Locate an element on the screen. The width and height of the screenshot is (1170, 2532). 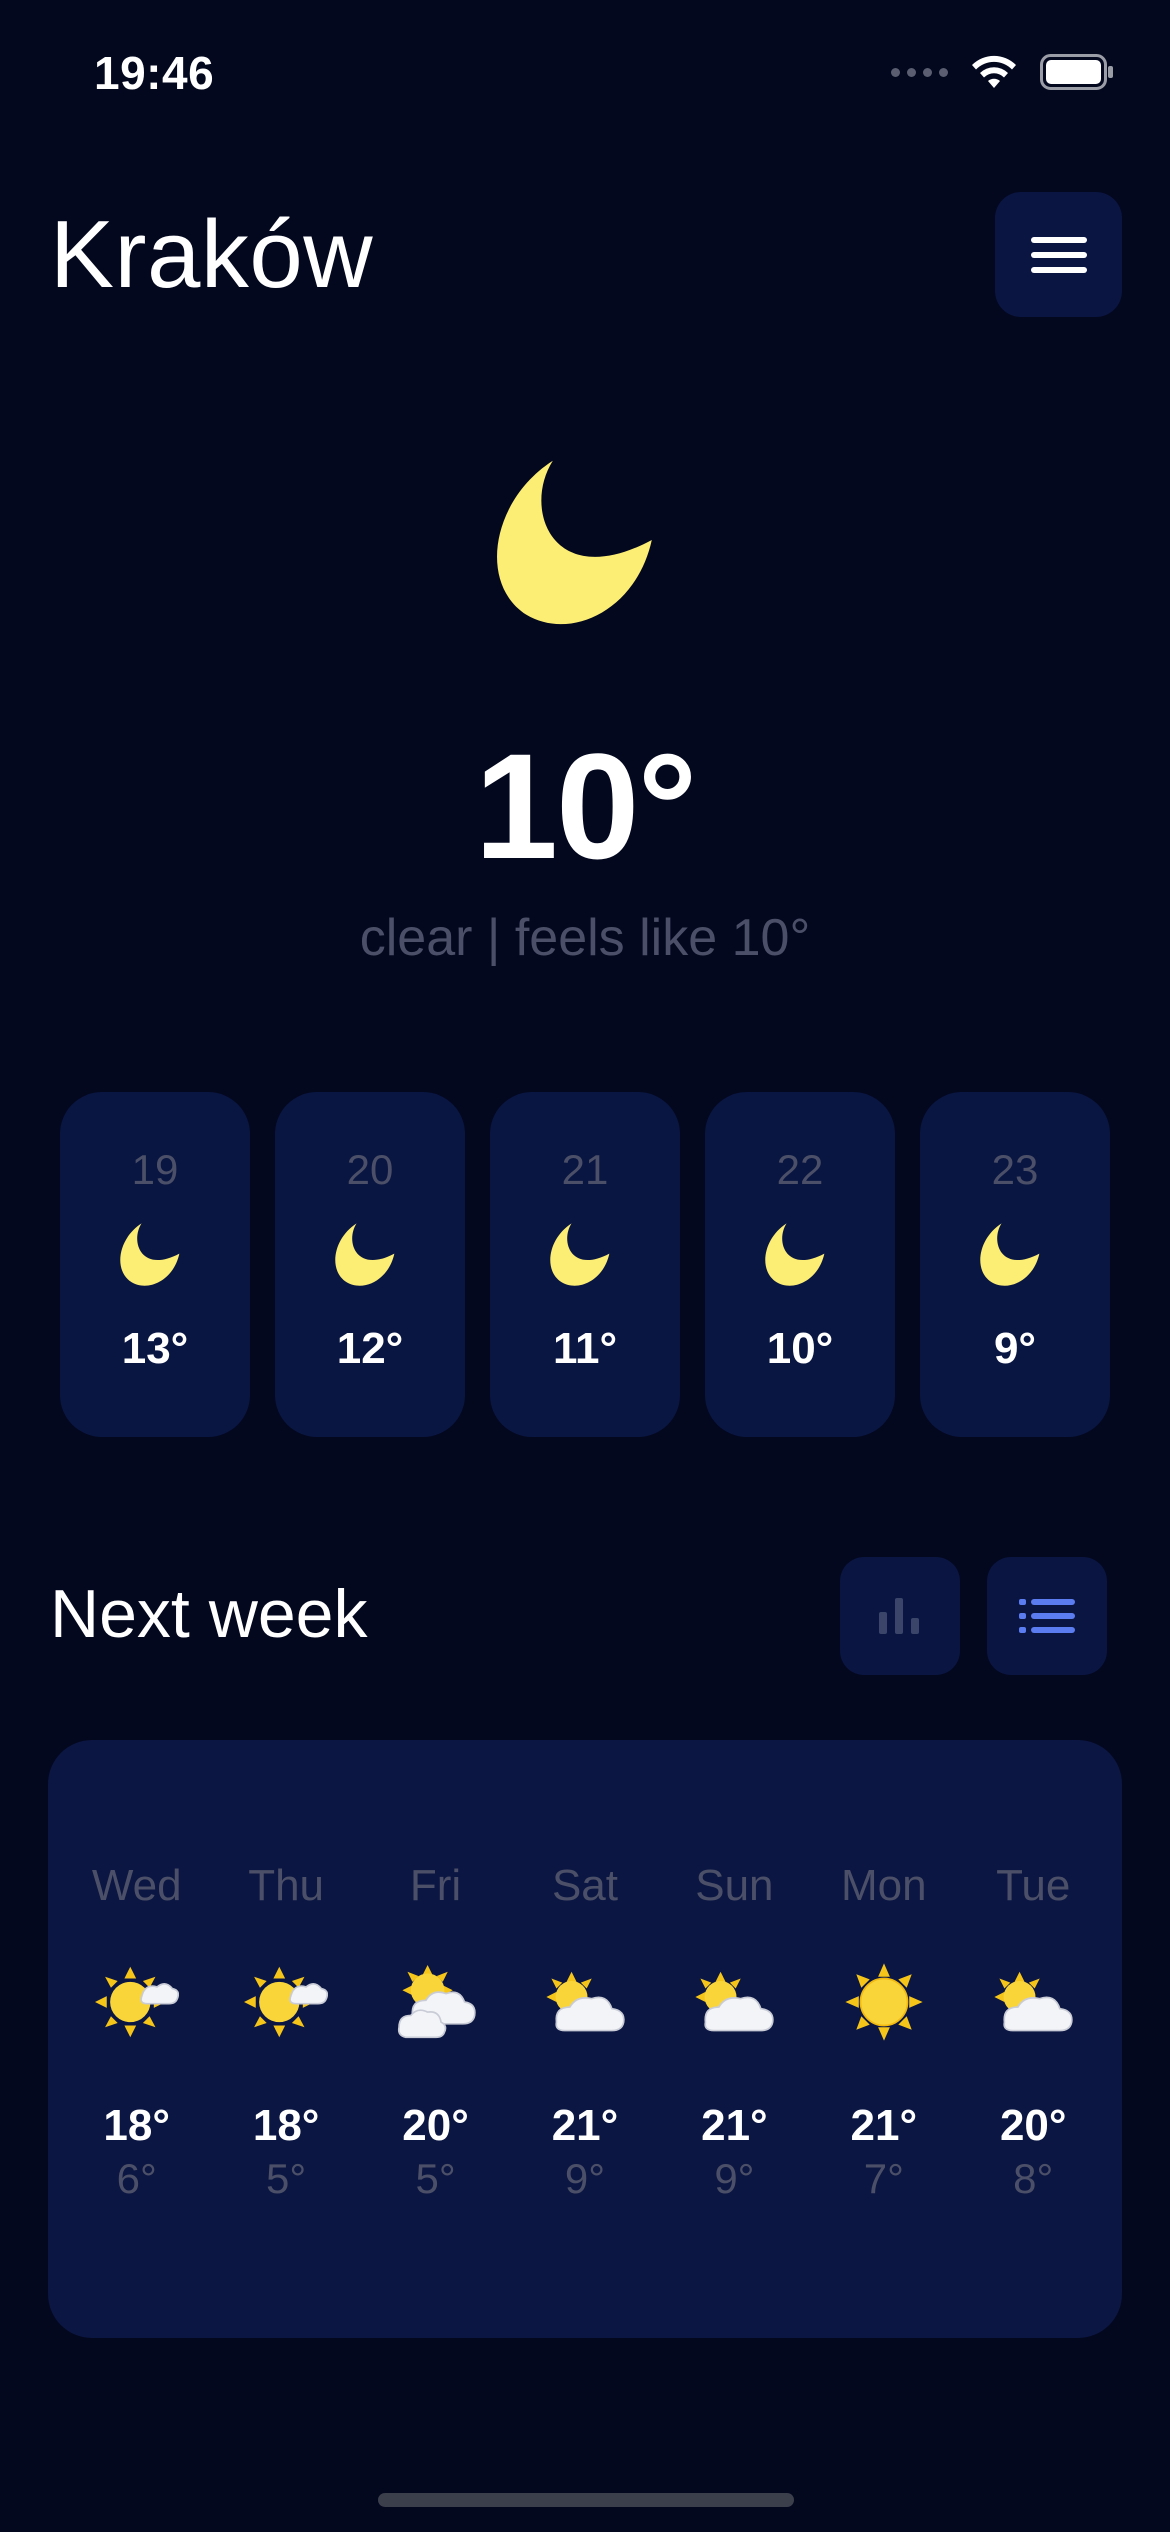
home-indicator is located at coordinates (586, 2500).